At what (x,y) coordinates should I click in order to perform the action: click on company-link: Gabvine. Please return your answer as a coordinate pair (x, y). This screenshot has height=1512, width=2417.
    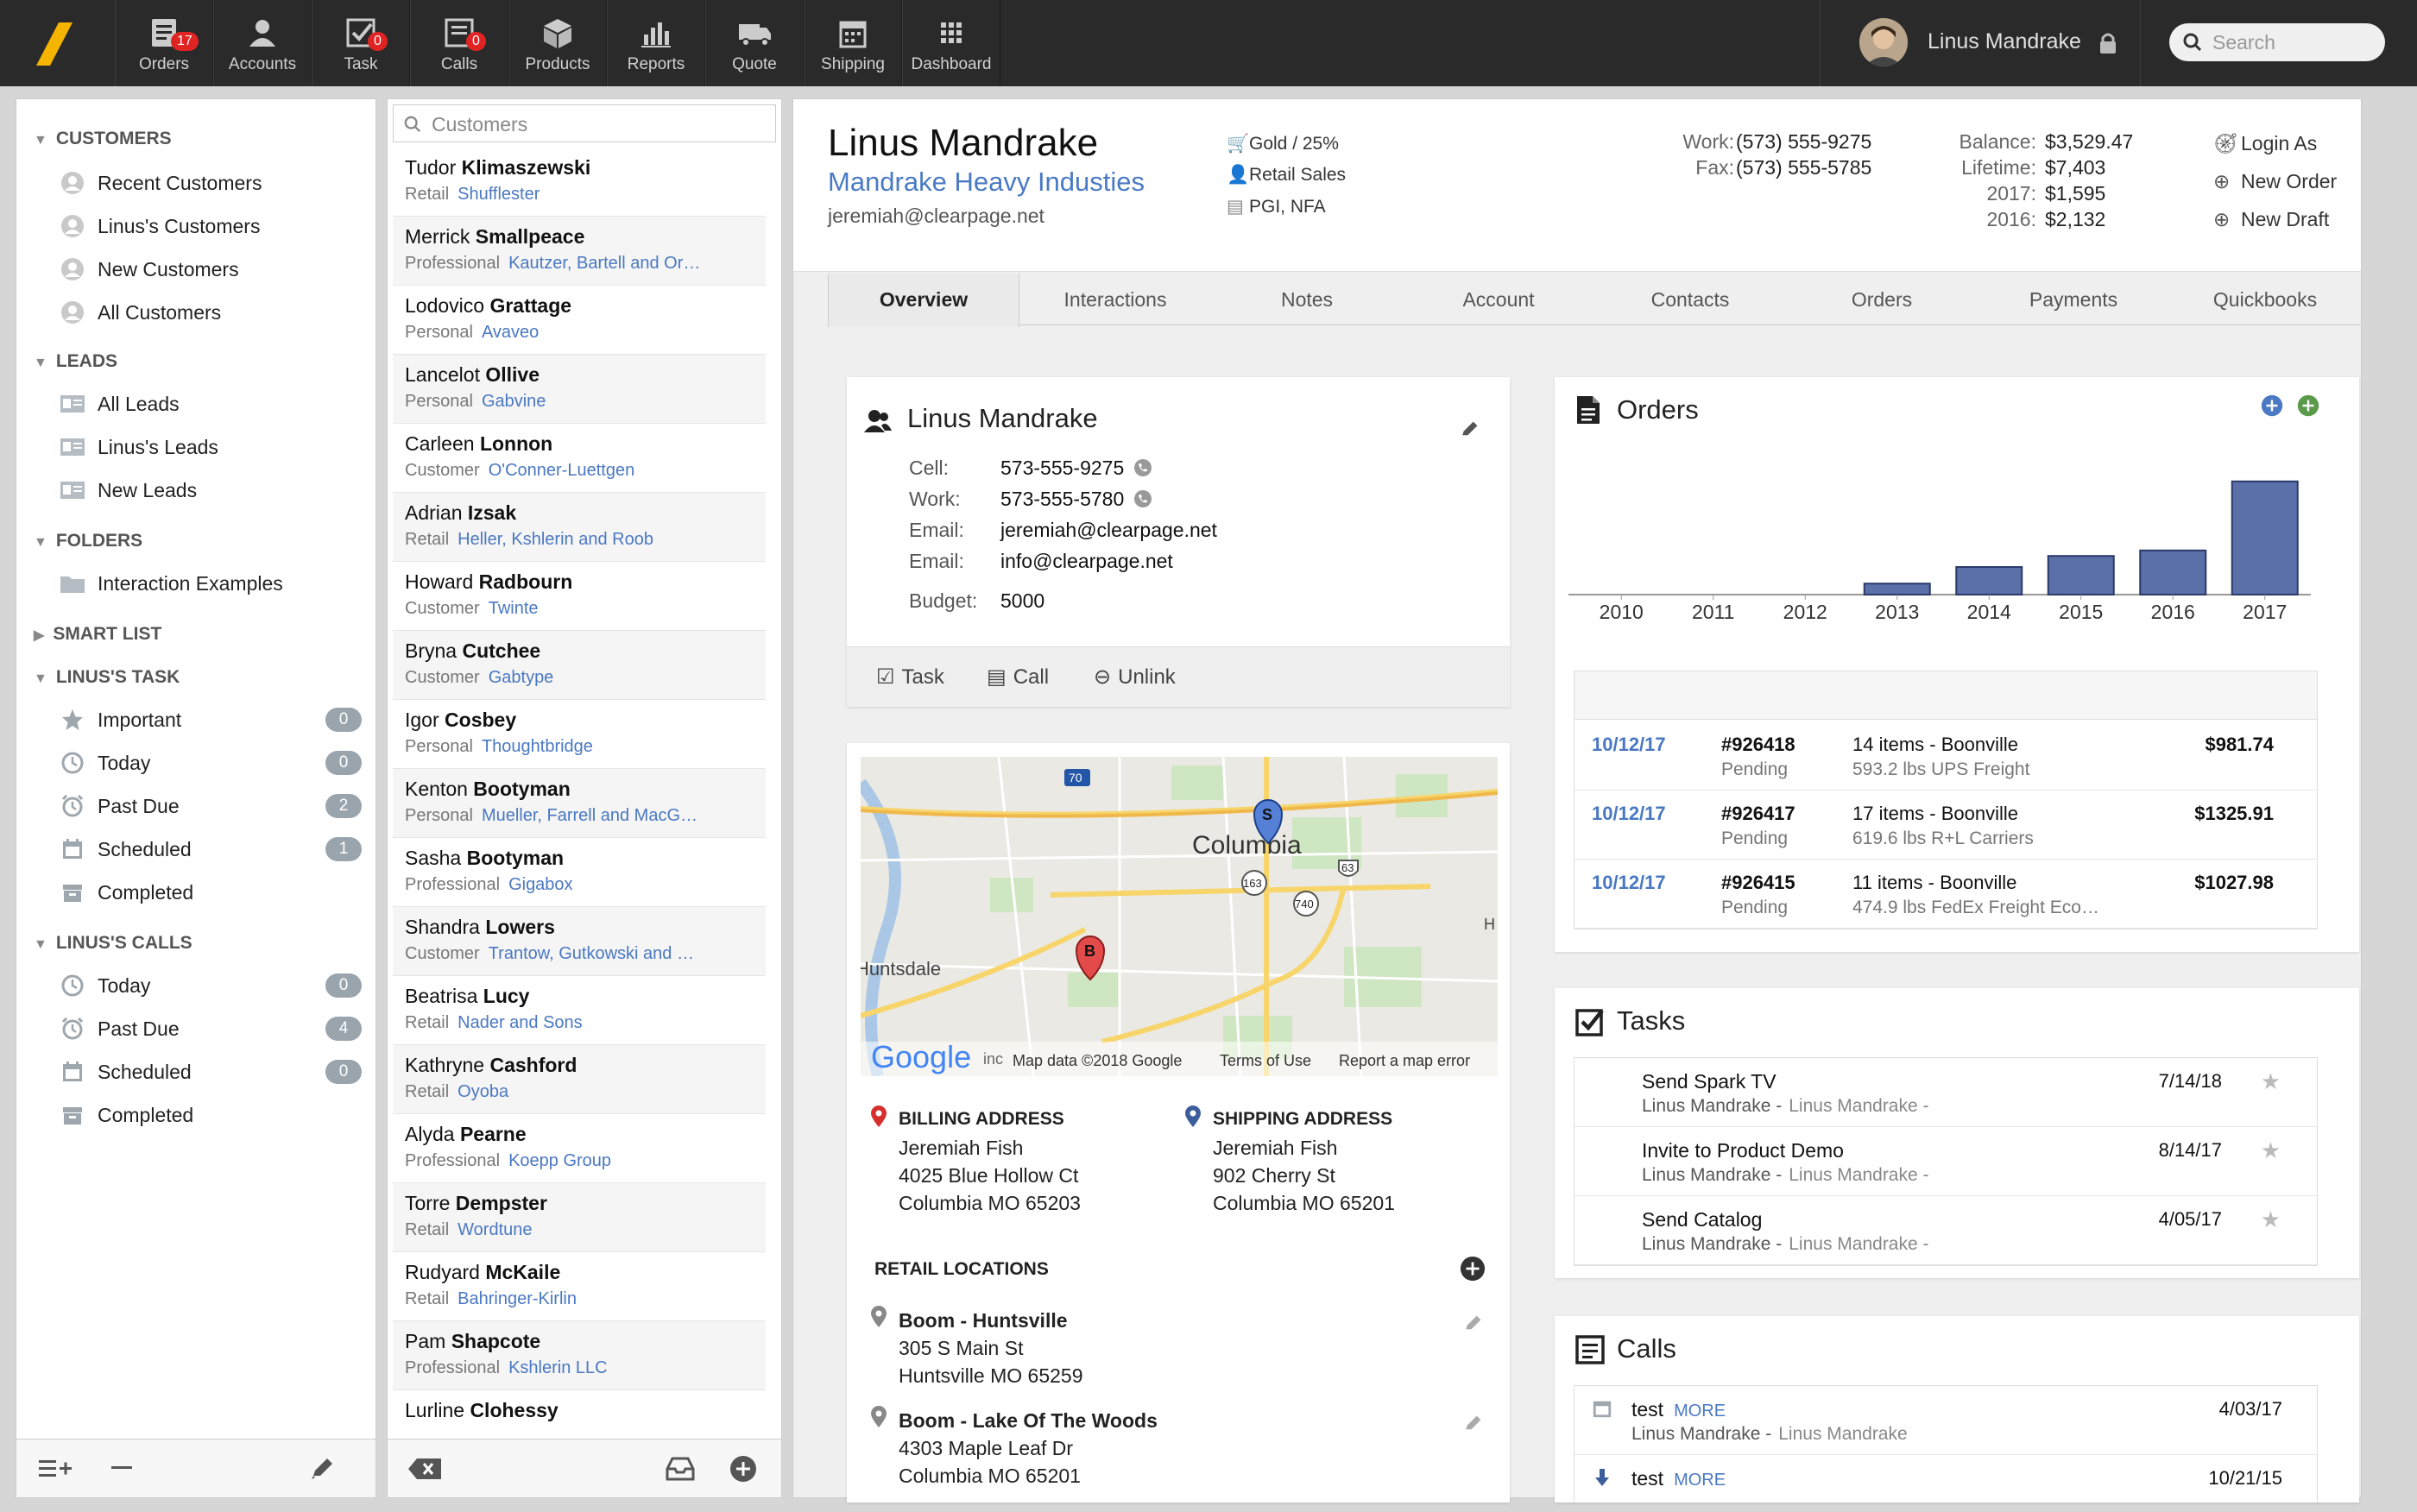
    Looking at the image, I should click on (514, 402).